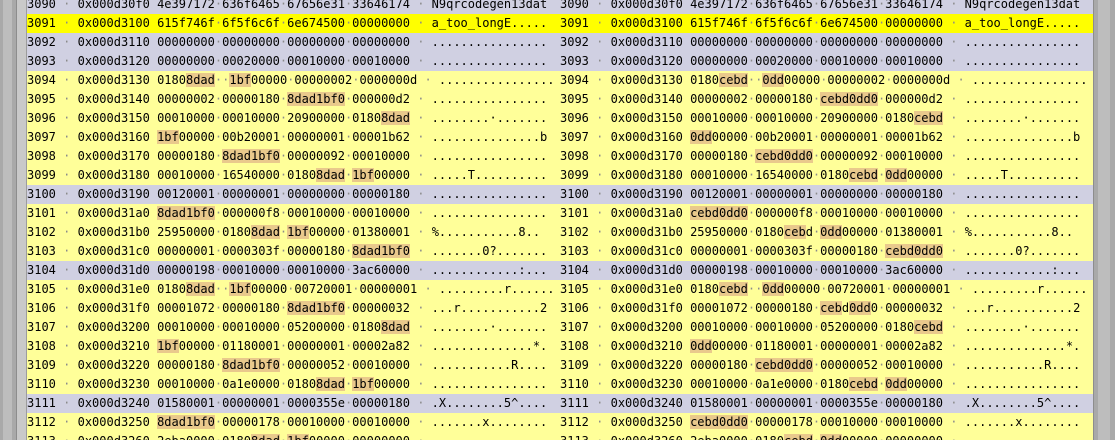 This screenshot has height=440, width=1115. Describe the element at coordinates (316, 346) in the screenshot. I see `hex-bytes: 00000001` at that location.